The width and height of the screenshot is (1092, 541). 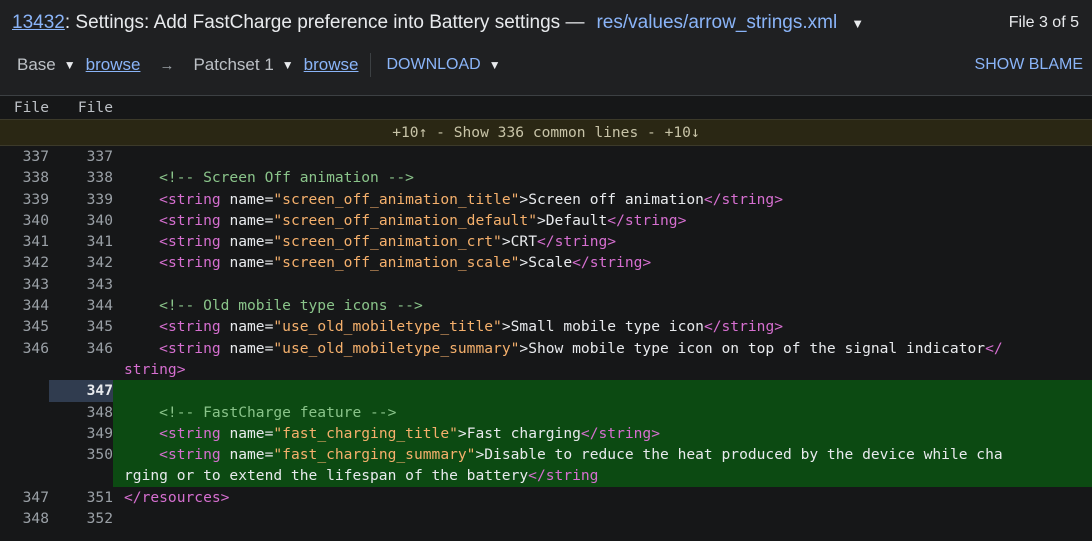 What do you see at coordinates (81, 412) in the screenshot?
I see `right-line-number: 348` at bounding box center [81, 412].